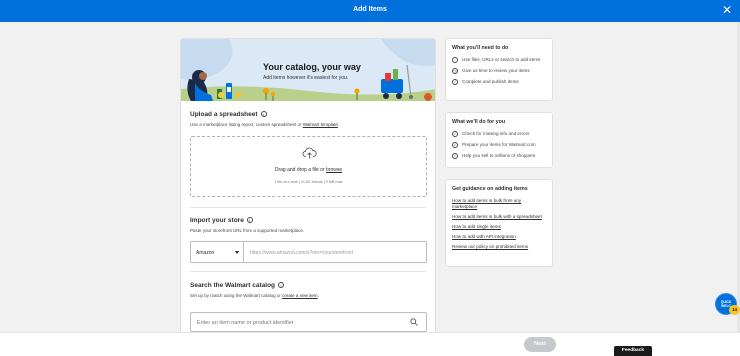  Describe the element at coordinates (455, 71) in the screenshot. I see `clock-icon: ◷` at that location.